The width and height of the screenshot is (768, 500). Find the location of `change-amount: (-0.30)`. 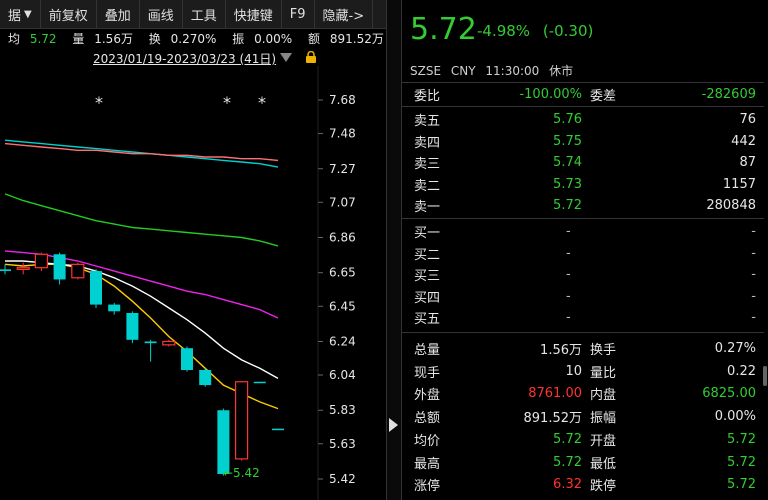

change-amount: (-0.30) is located at coordinates (568, 31).